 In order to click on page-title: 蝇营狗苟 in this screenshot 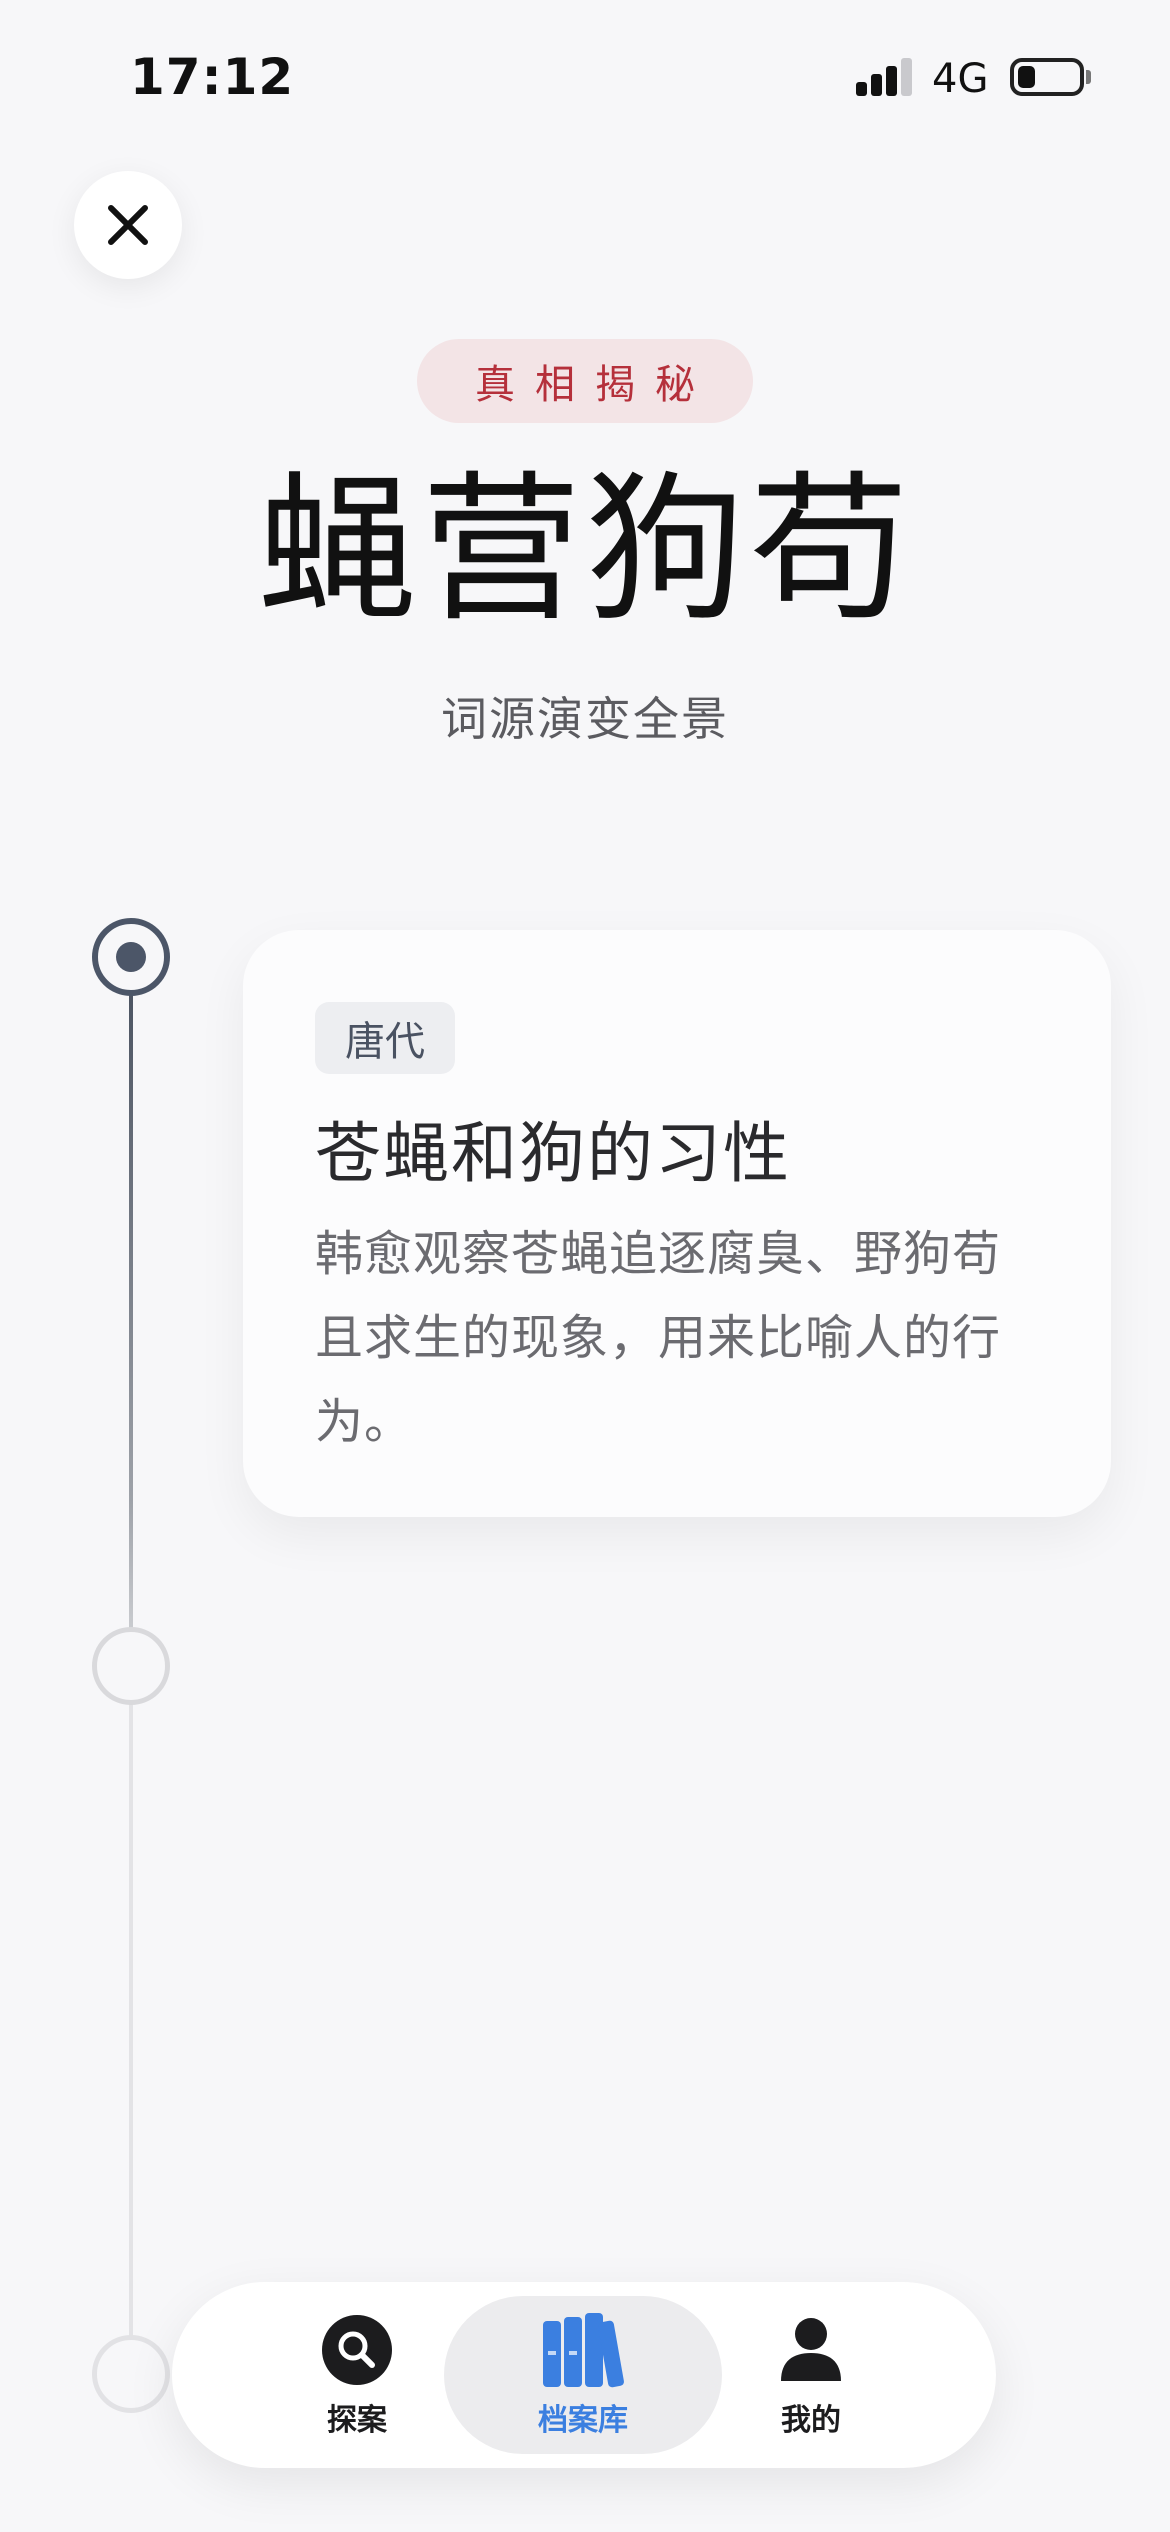, I will do `click(584, 549)`.